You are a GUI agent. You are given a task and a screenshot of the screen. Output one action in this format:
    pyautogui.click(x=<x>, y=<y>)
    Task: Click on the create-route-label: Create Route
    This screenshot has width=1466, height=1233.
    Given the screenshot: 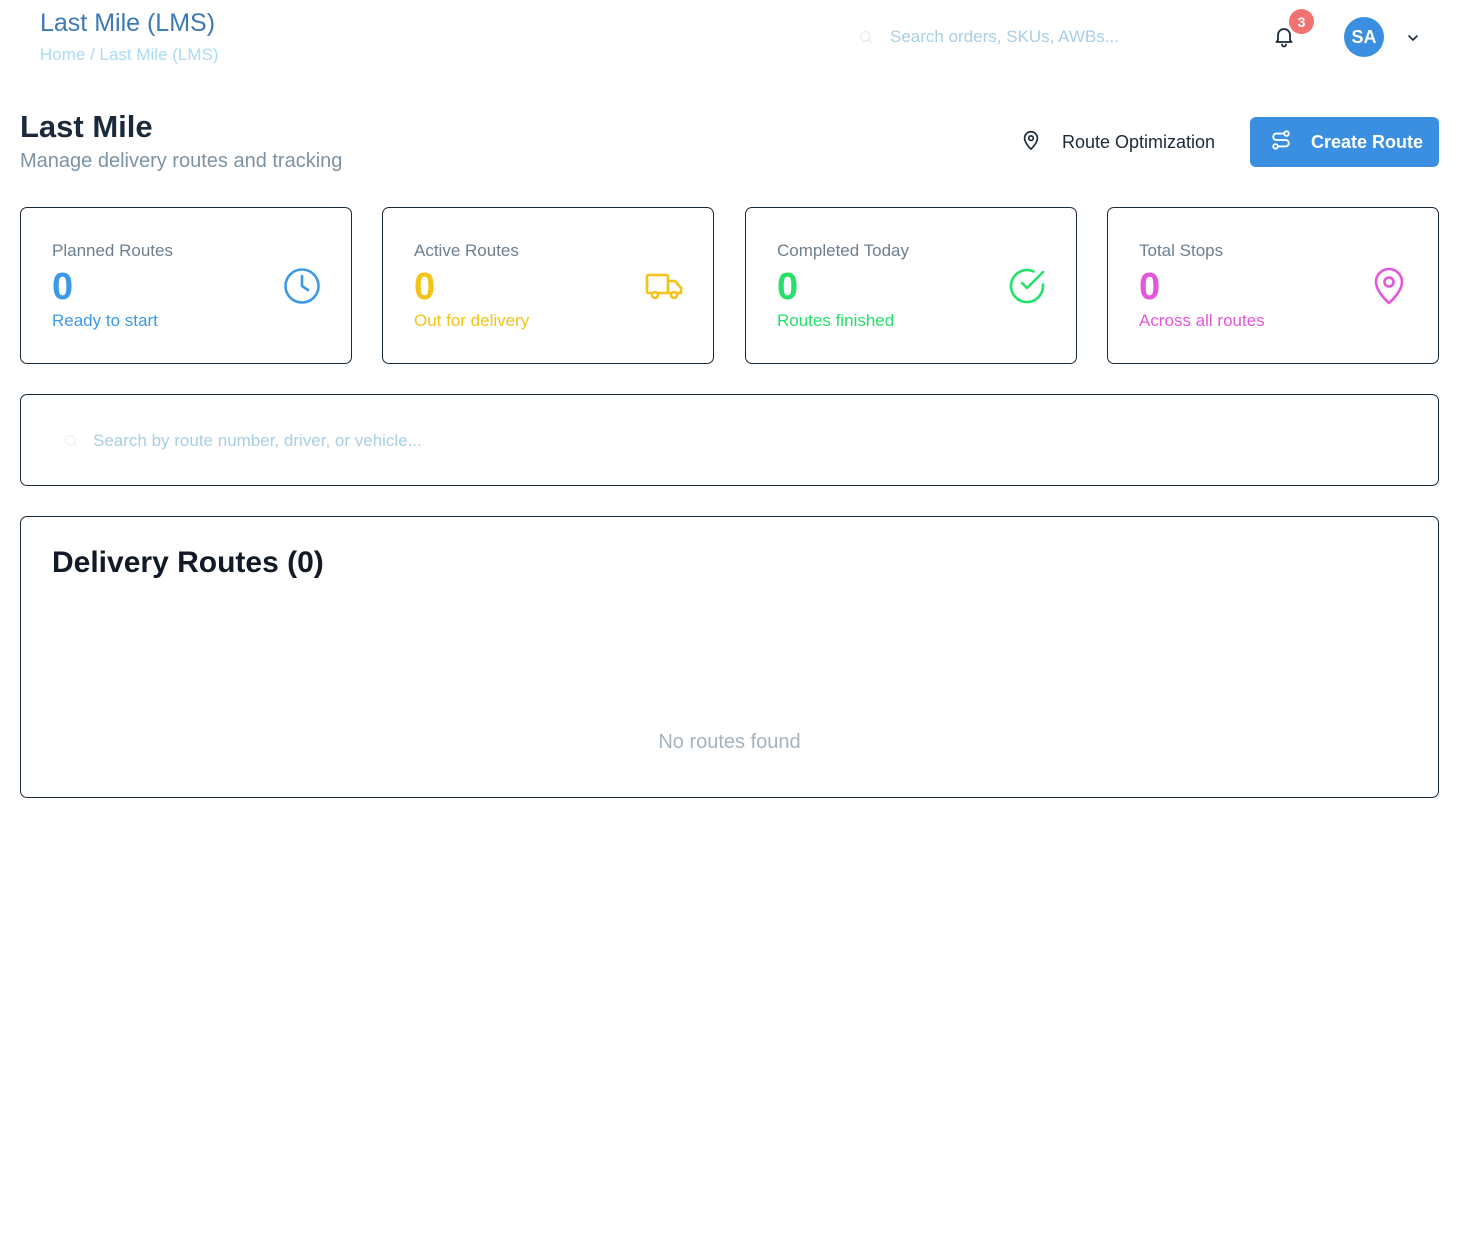 What is the action you would take?
    pyautogui.click(x=1367, y=141)
    